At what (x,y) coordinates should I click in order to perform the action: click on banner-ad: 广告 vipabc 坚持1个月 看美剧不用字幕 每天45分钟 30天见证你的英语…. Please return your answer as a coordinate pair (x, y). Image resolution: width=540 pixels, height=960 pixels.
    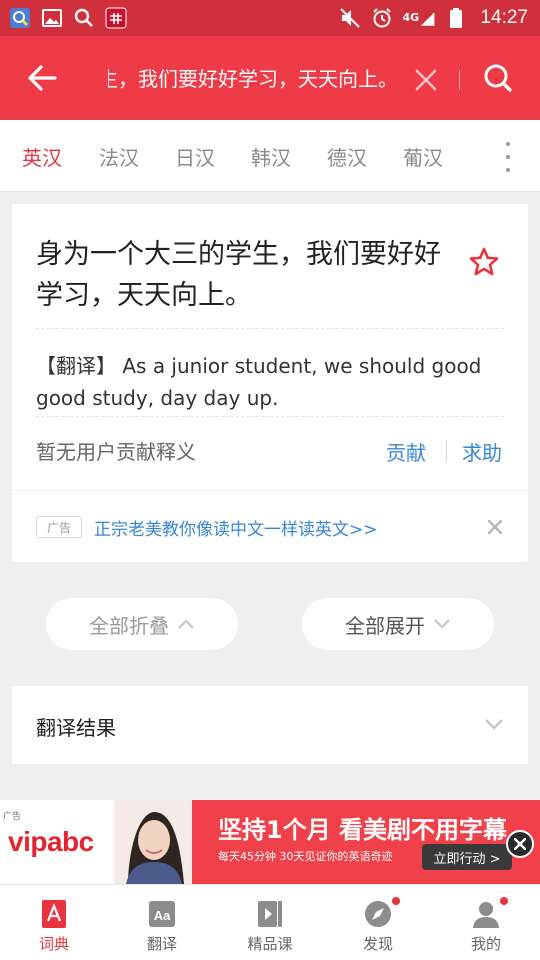
    Looking at the image, I should click on (270, 842).